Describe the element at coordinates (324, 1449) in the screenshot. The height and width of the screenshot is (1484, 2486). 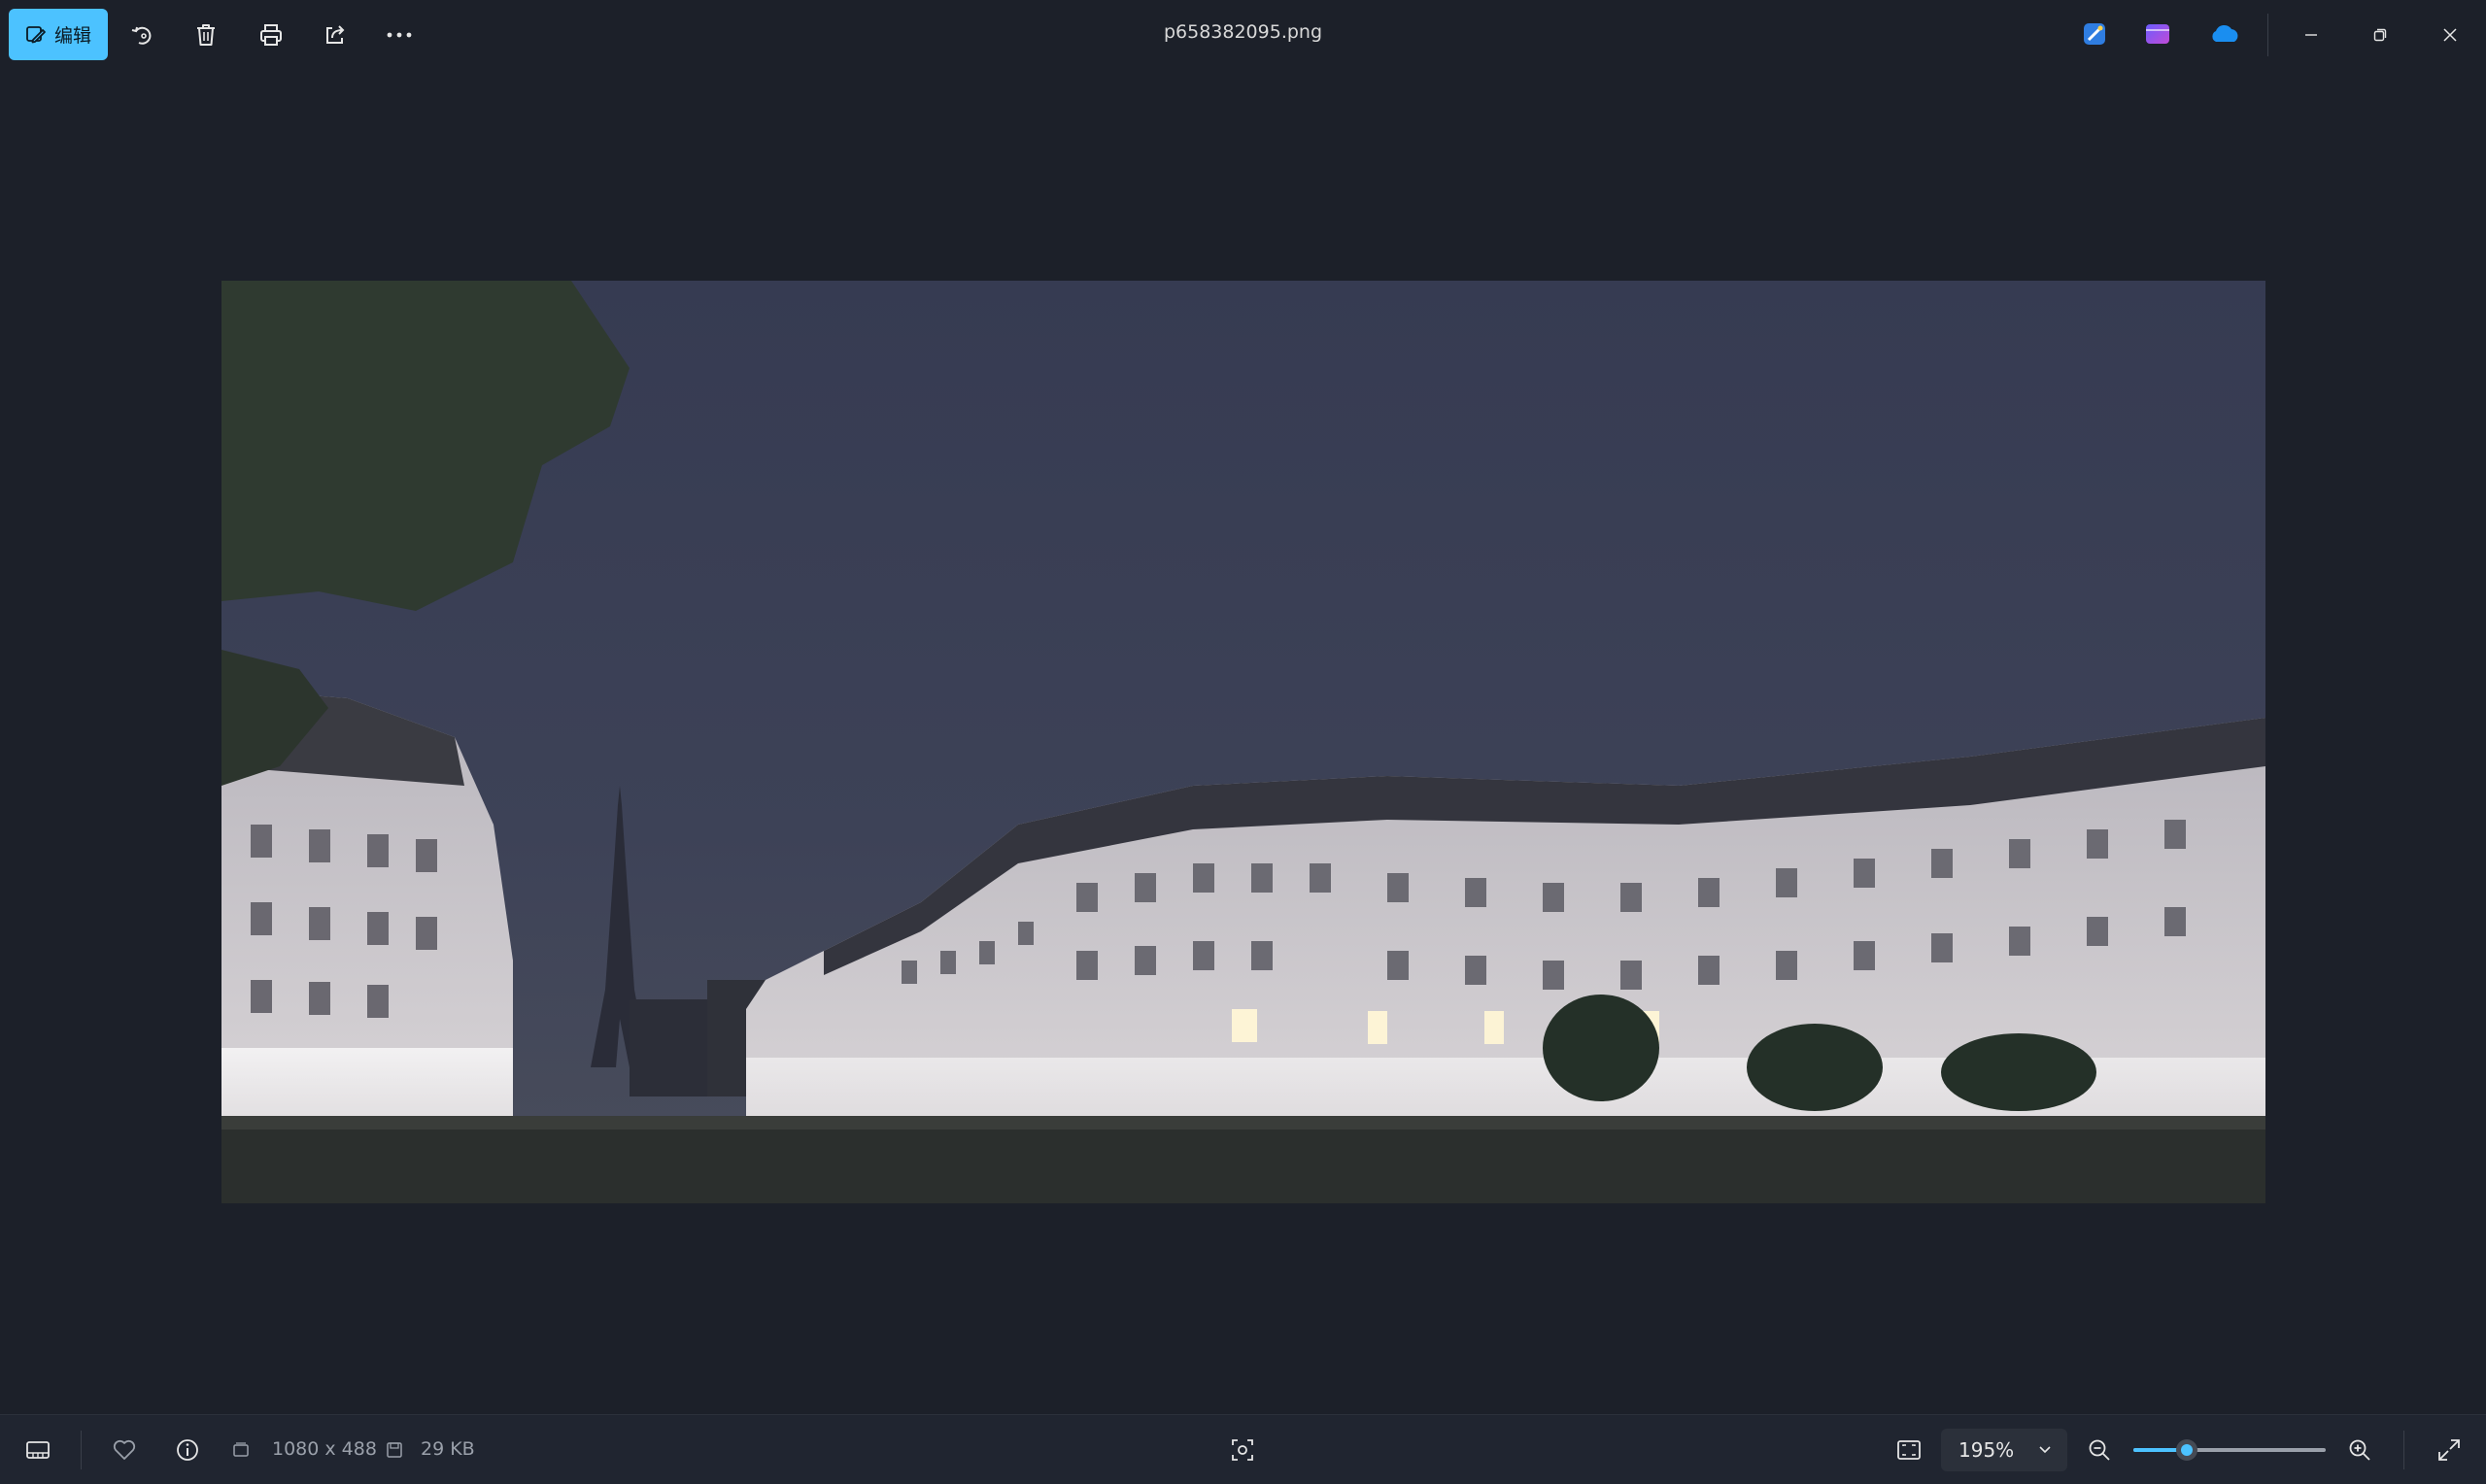
I see `image-dimensions-text: 1080 x 488` at that location.